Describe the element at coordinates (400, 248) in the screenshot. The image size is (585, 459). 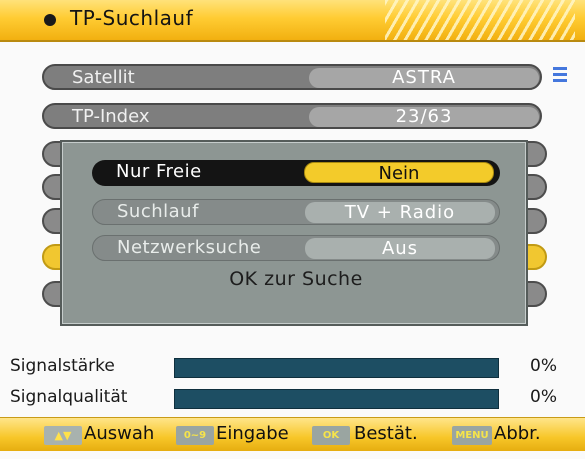
I see `dialog-row-value: Aus` at that location.